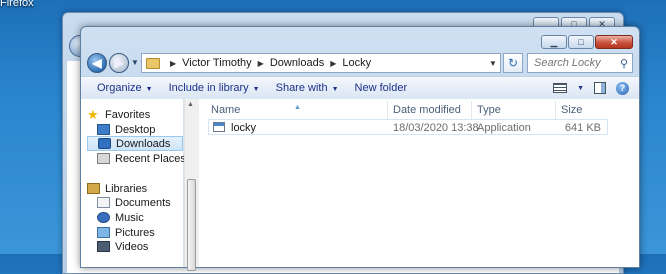 The image size is (666, 274). Describe the element at coordinates (356, 63) in the screenshot. I see `breadcrumb-locky: Locky` at that location.